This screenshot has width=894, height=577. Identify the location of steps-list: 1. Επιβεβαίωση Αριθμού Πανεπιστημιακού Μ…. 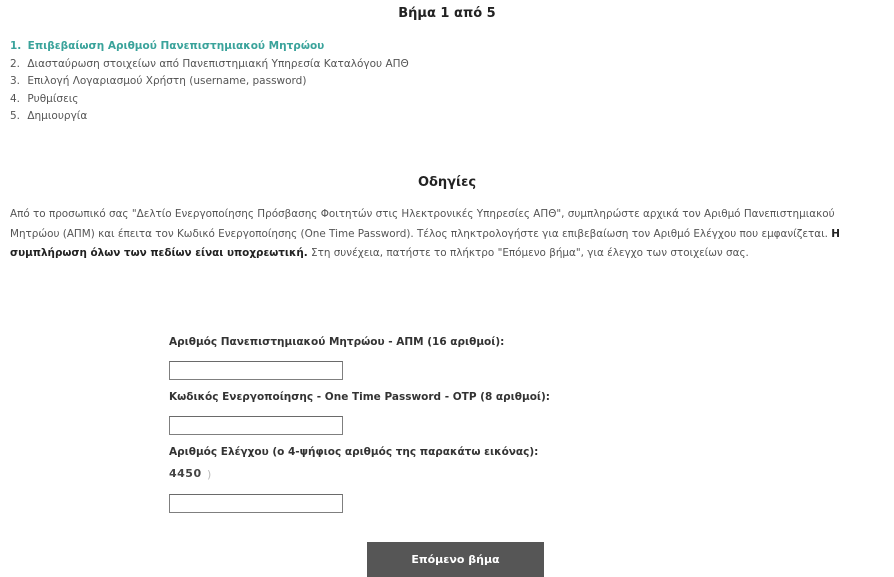
(209, 82).